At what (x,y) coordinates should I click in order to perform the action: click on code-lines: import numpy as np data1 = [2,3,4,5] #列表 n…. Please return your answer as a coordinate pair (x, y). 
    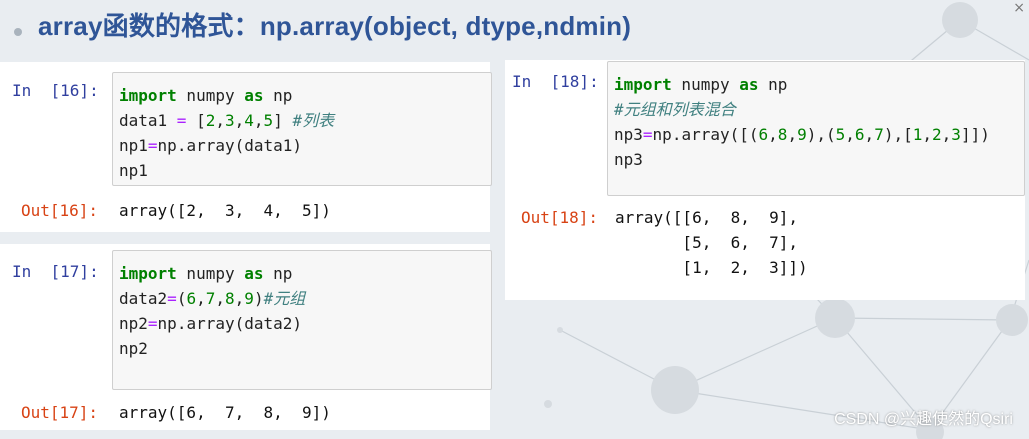
    Looking at the image, I should click on (305, 133).